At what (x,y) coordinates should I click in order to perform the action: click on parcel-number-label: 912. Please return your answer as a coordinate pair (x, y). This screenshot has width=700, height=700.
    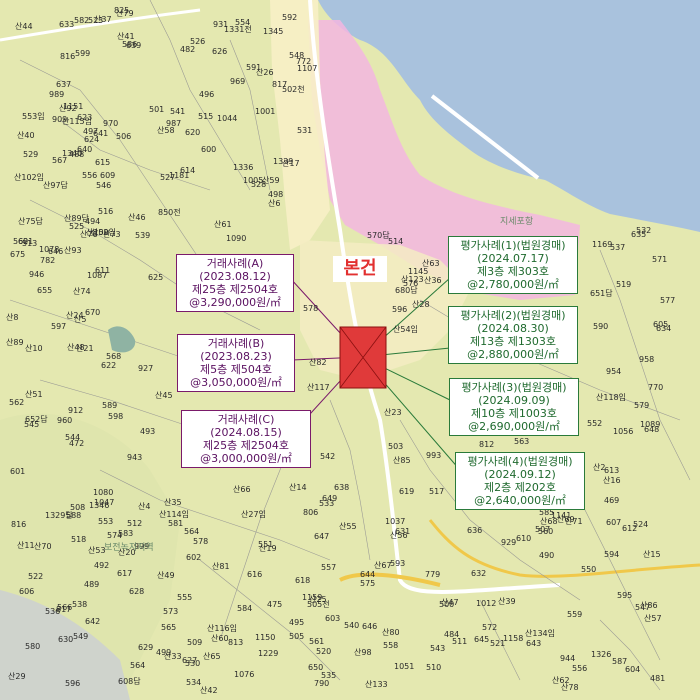
    Looking at the image, I should click on (76, 410).